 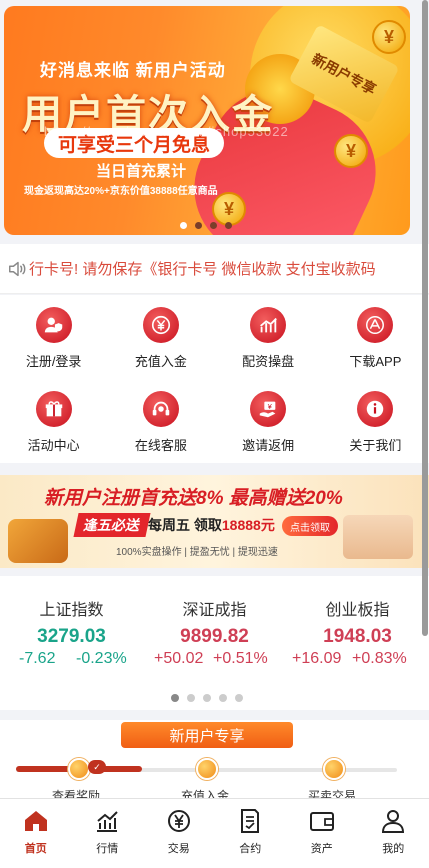 I want to click on check-icon: ✓, so click(x=97, y=767).